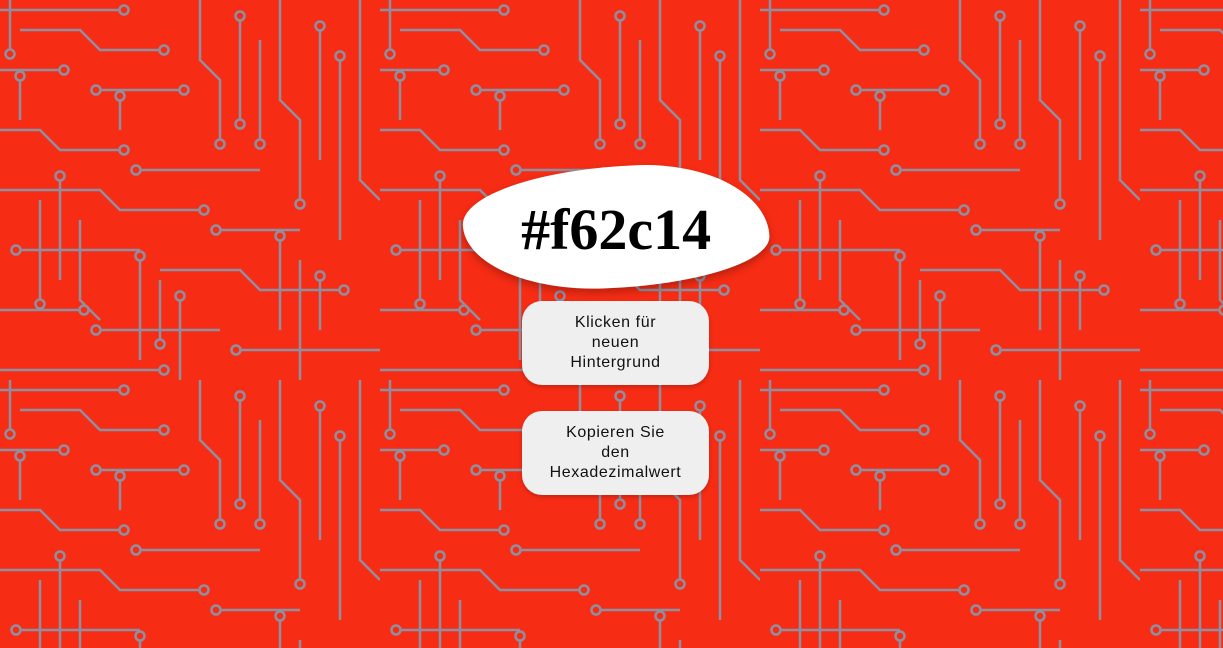 The width and height of the screenshot is (1223, 648). Describe the element at coordinates (615, 343) in the screenshot. I see `new-background-button: Klicken für neuen Hintergrund` at that location.